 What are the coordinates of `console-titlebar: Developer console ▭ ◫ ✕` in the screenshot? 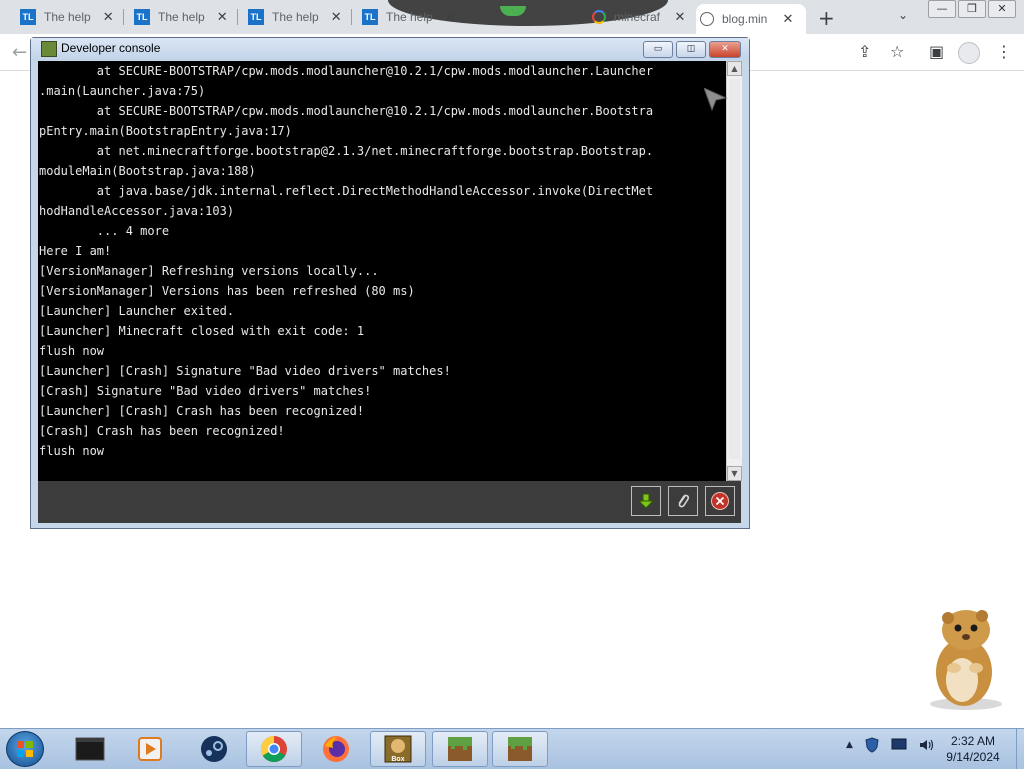 It's located at (390, 49).